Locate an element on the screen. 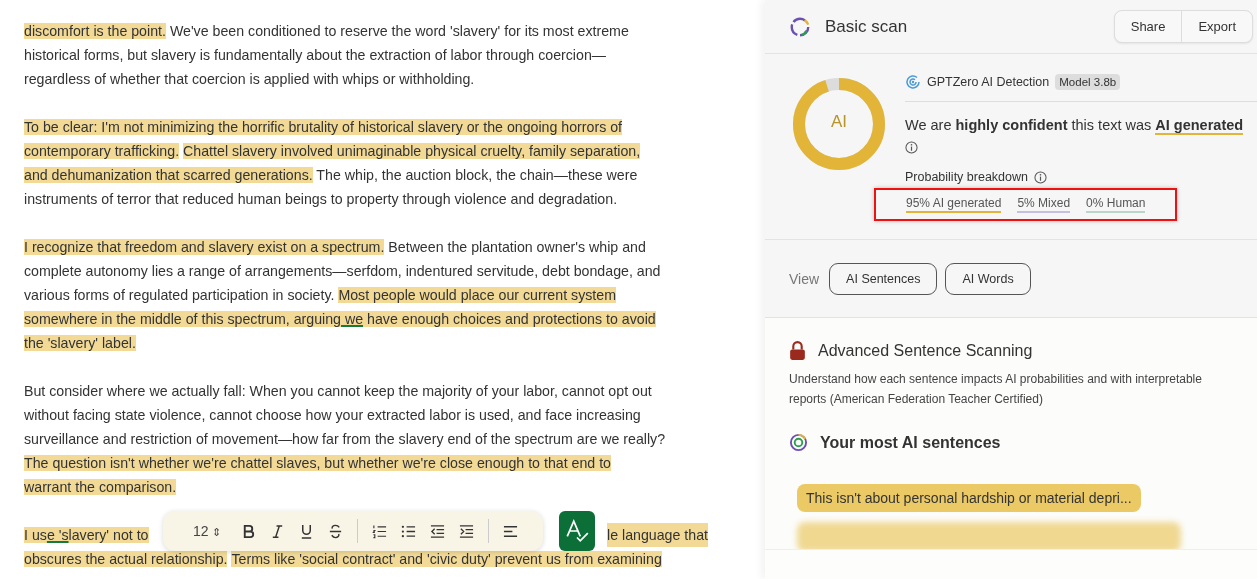 Image resolution: width=1257 pixels, height=579 pixels. breakdown-title: Probability breakdown is located at coordinates (966, 177).